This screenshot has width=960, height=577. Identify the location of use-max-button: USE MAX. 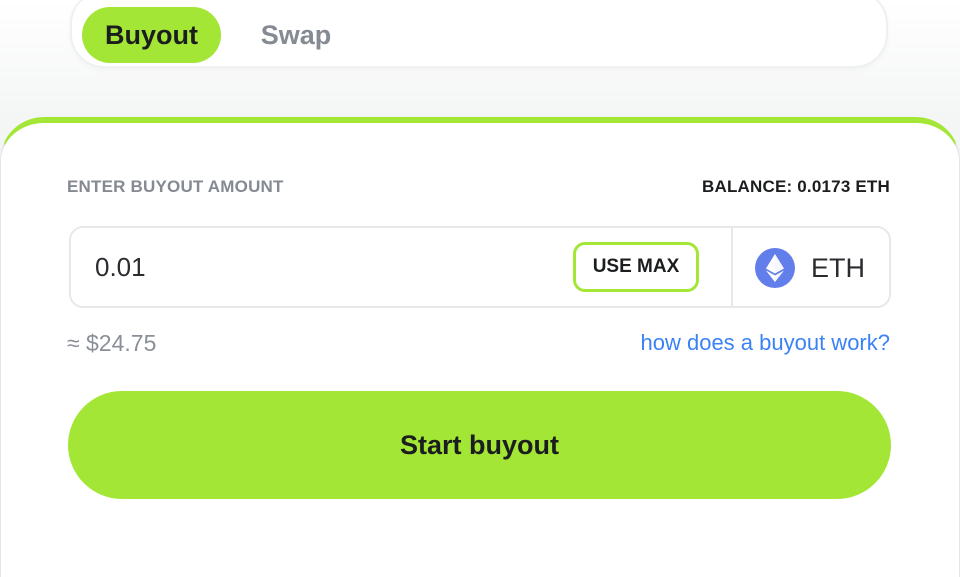
(636, 267).